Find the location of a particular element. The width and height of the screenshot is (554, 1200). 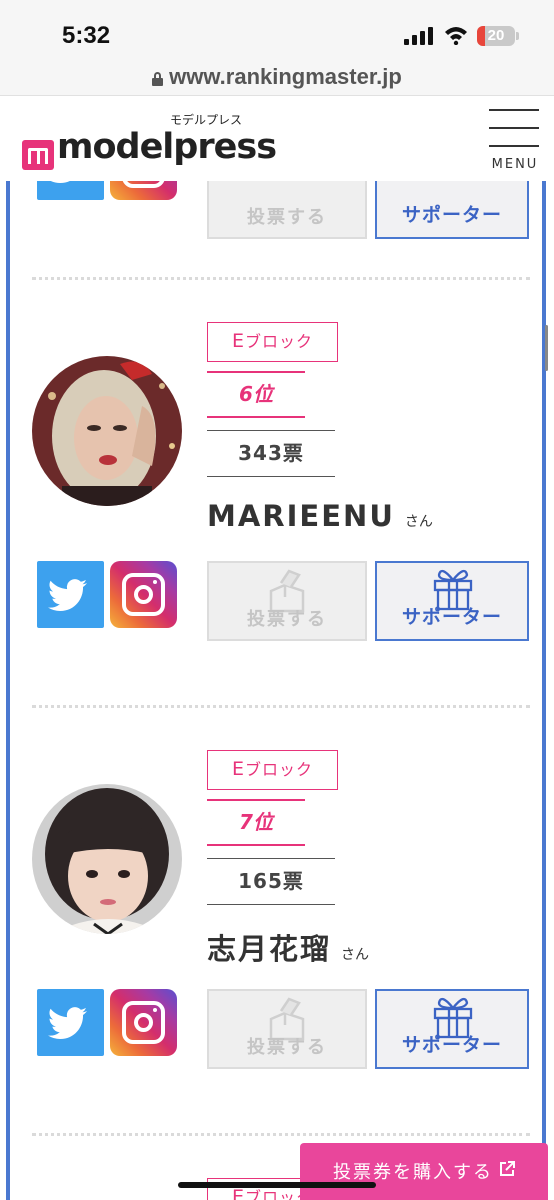

logo-mark-icon is located at coordinates (38, 155).